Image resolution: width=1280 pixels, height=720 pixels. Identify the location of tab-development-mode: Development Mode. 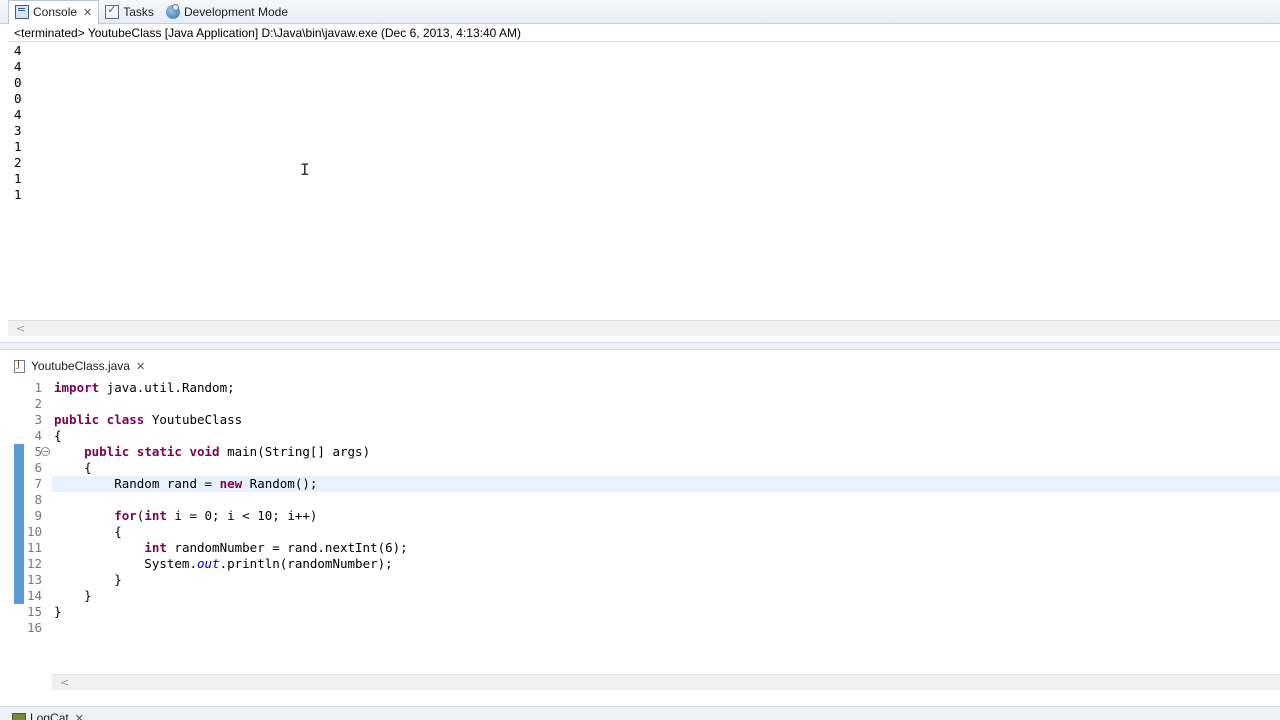
(227, 12).